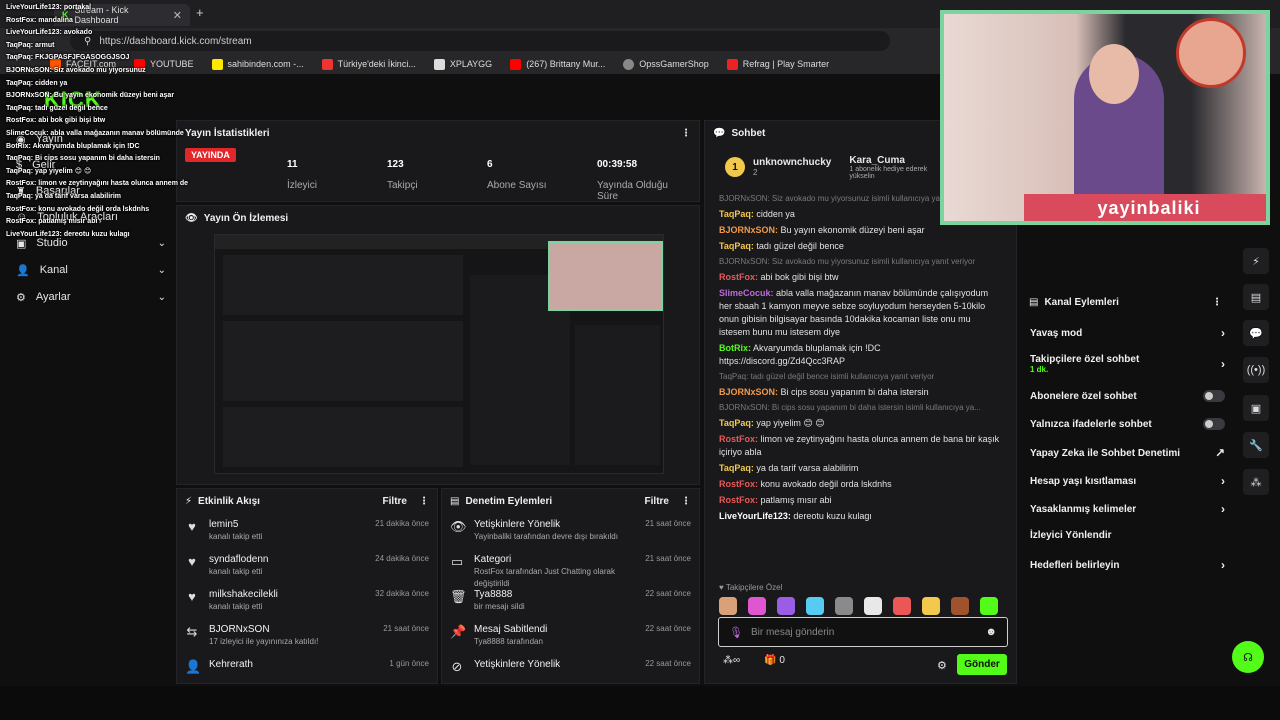  I want to click on browser-tab: K Stream - Kick Dashboard ✕, so click(122, 15).